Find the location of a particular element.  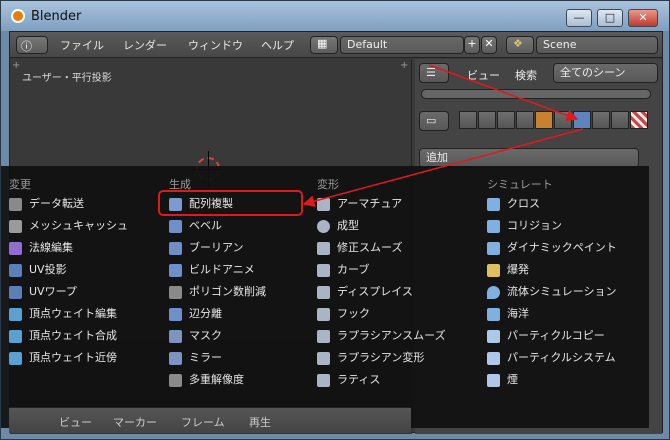

menu-item-mask: マスク is located at coordinates (194, 336).